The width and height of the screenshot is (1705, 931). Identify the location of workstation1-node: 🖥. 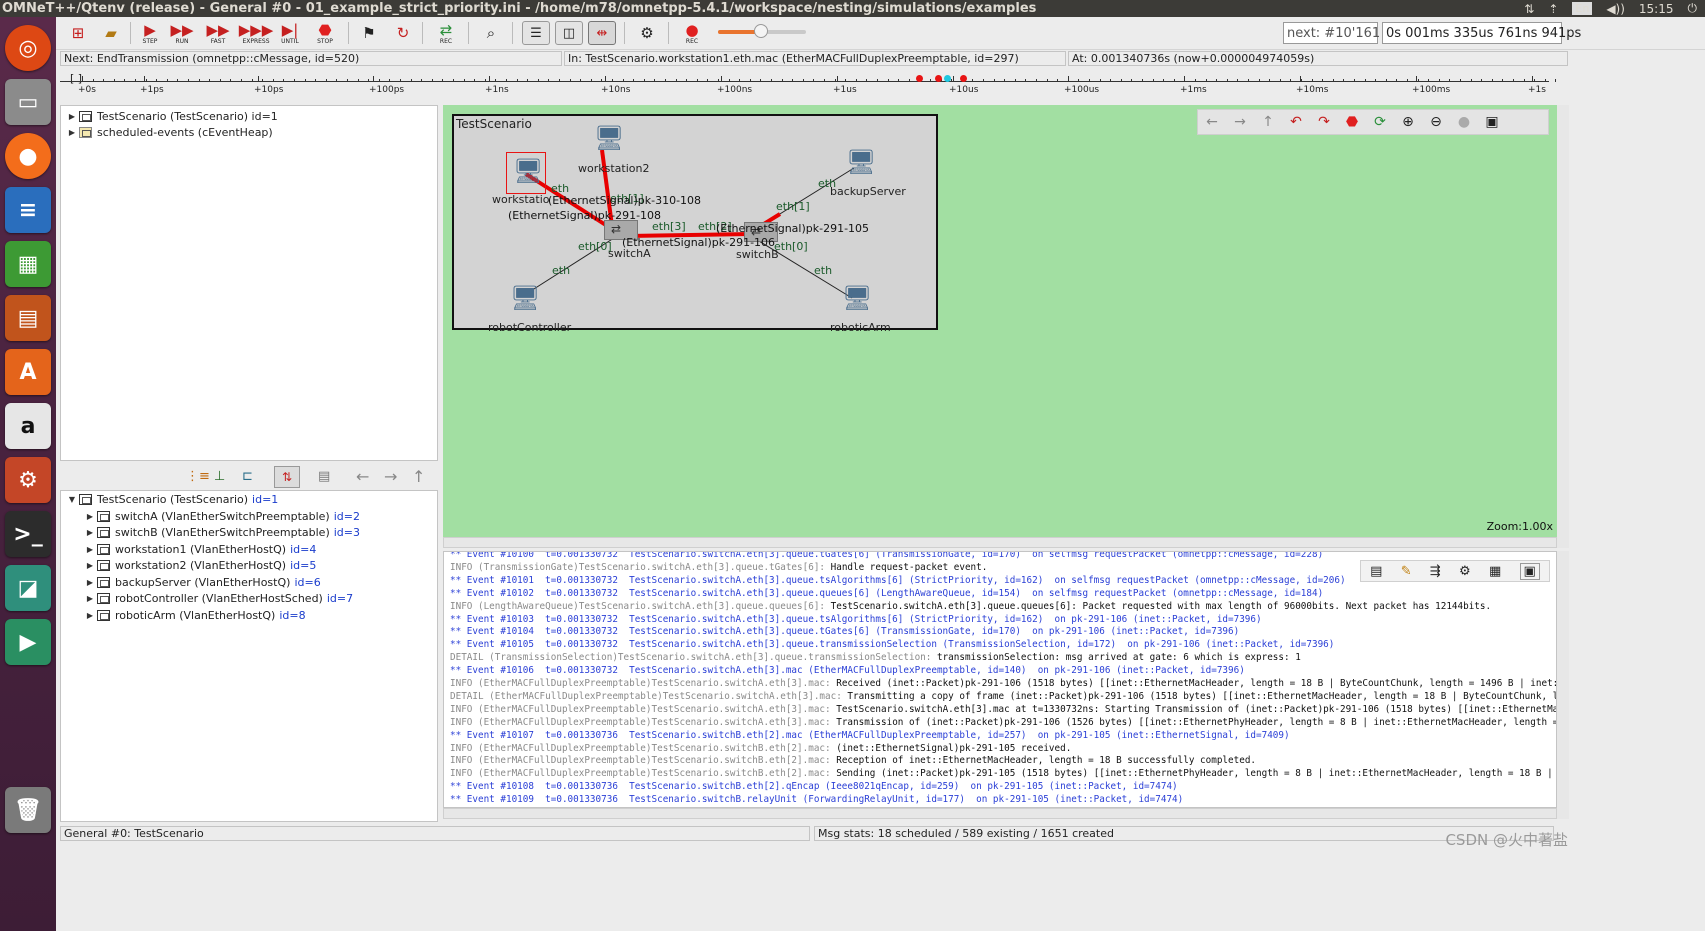
(526, 173).